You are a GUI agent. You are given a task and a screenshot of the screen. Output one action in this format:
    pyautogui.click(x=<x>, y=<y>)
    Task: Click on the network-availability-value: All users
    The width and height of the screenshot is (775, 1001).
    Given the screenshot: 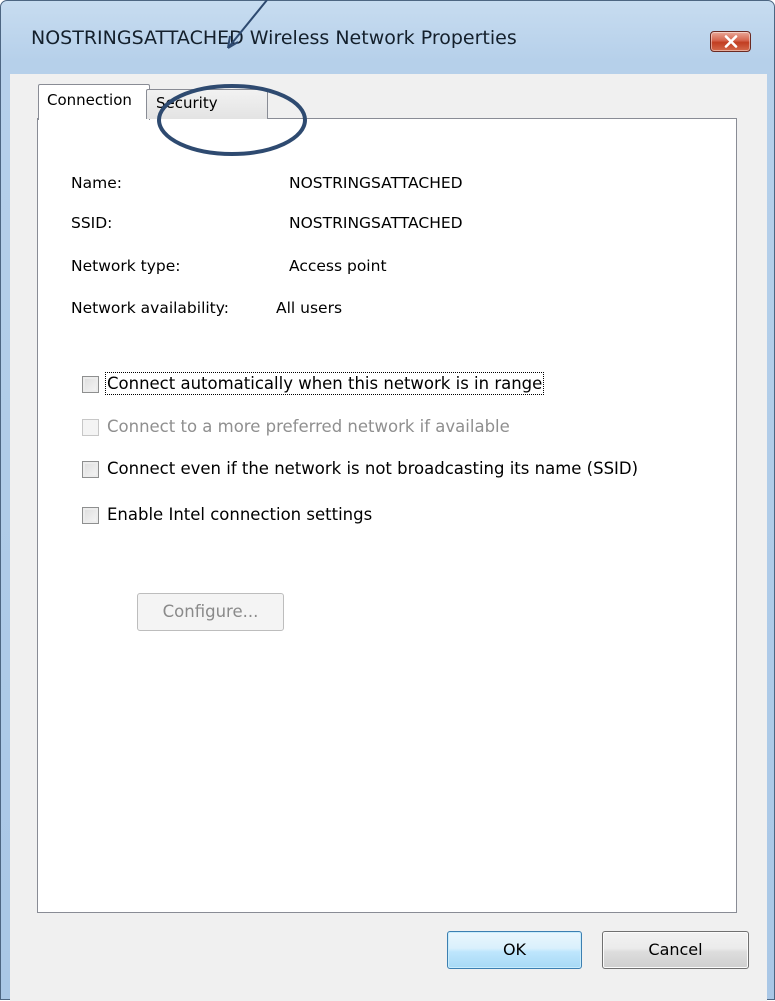 What is the action you would take?
    pyautogui.click(x=309, y=308)
    